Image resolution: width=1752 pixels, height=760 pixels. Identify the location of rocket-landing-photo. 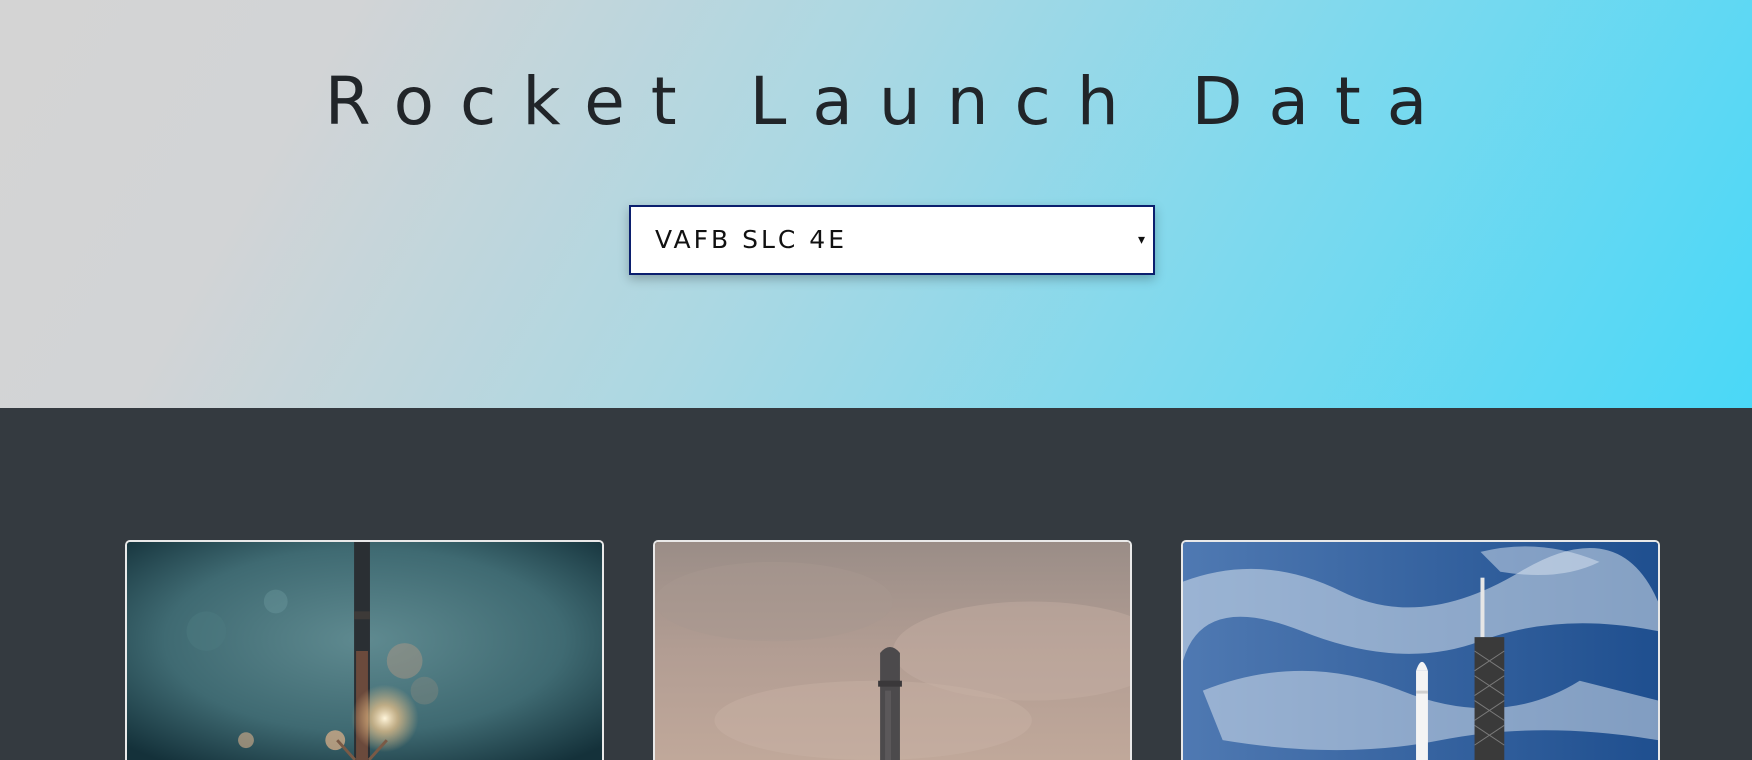
(364, 651).